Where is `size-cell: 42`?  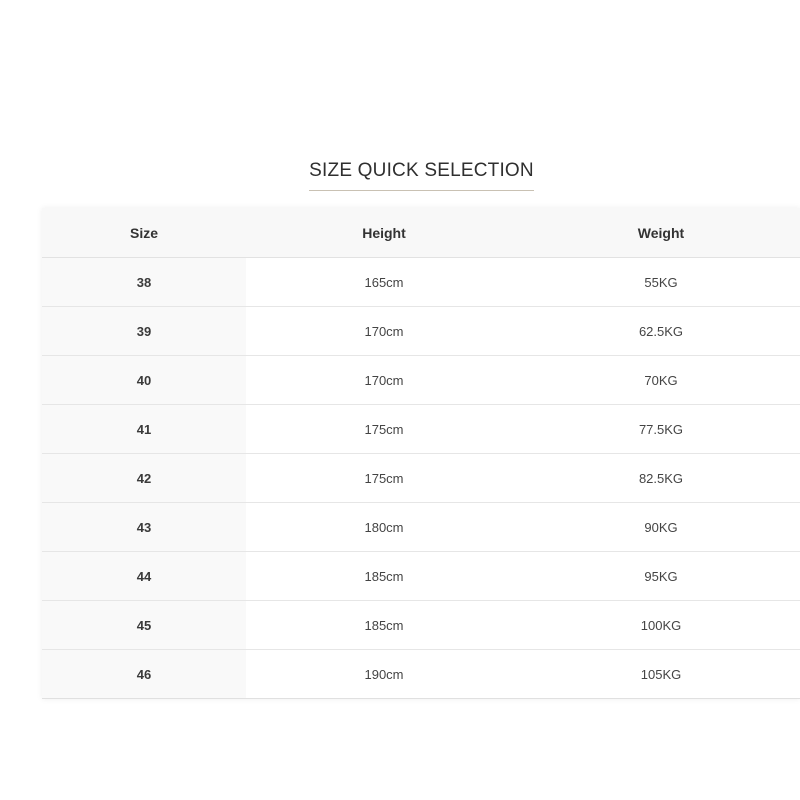
size-cell: 42 is located at coordinates (144, 478).